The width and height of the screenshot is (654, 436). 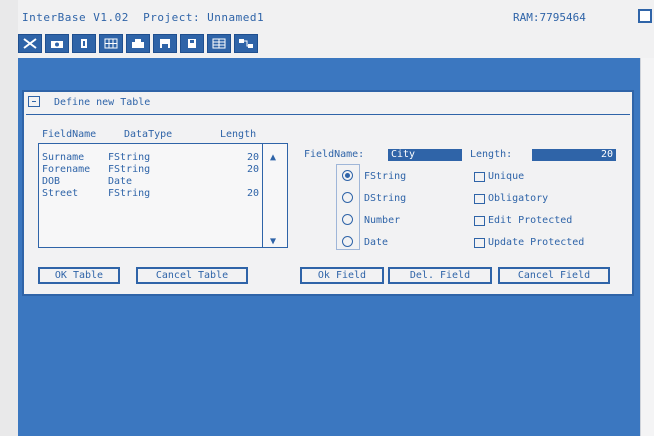 What do you see at coordinates (84, 43) in the screenshot?
I see `paint-icon` at bounding box center [84, 43].